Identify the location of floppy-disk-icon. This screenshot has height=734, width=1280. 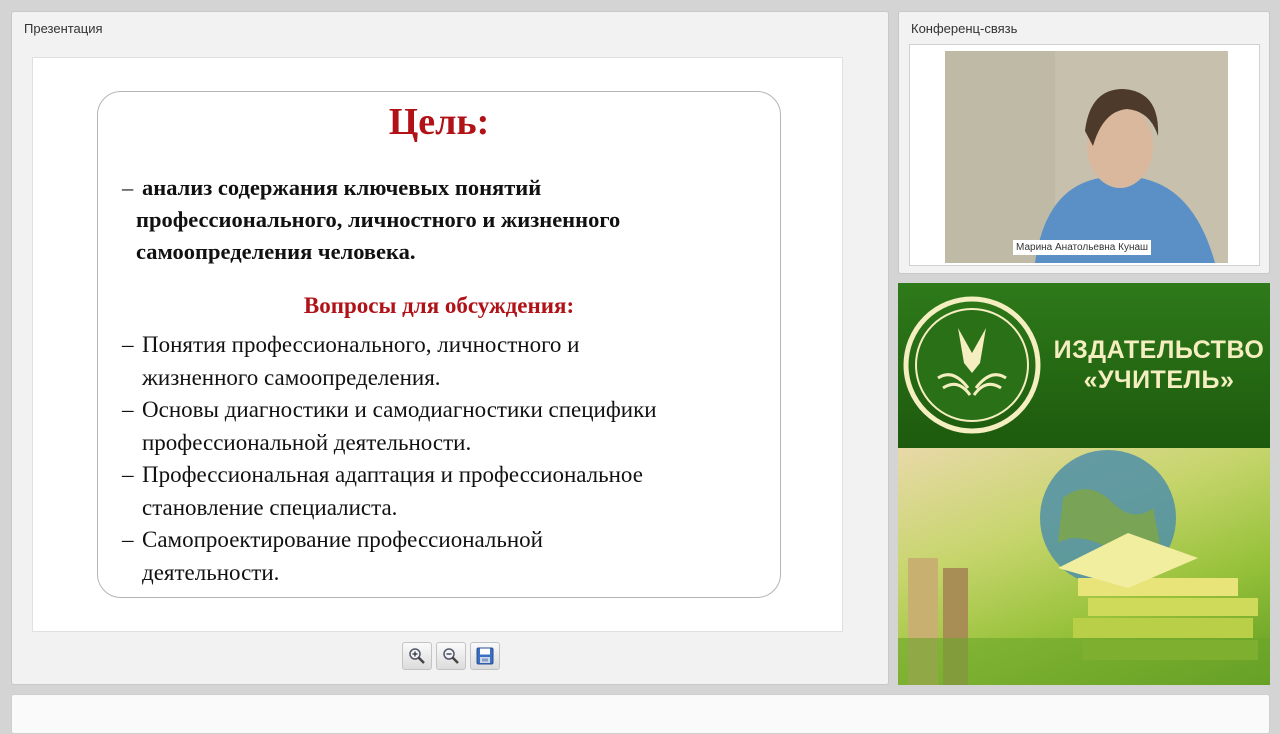
(485, 656).